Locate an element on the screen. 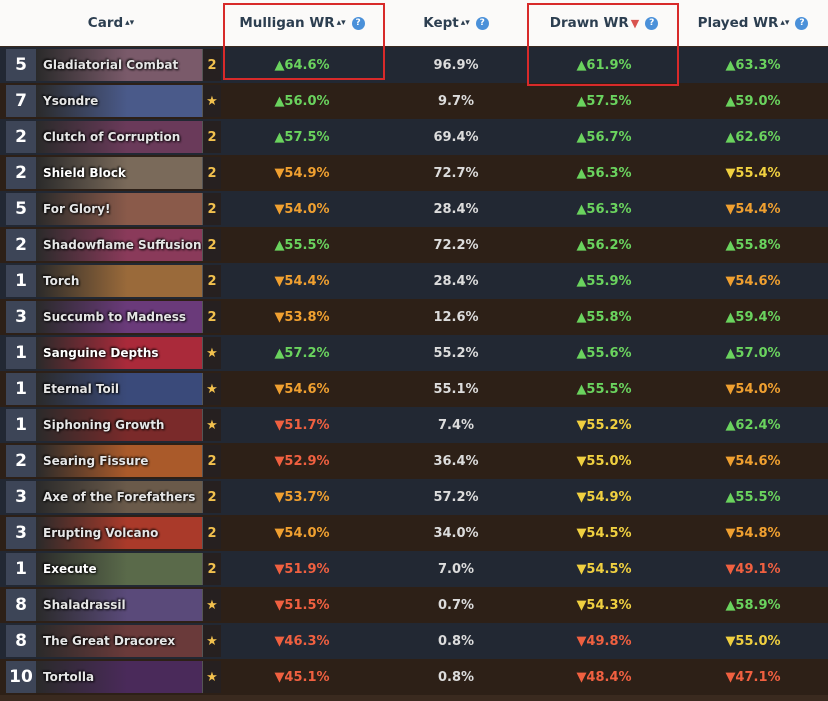  table-row: 2 Searing Fissure 2 ▼52.9% 36.4% ▼55.0% ▼54.6% is located at coordinates (414, 461).